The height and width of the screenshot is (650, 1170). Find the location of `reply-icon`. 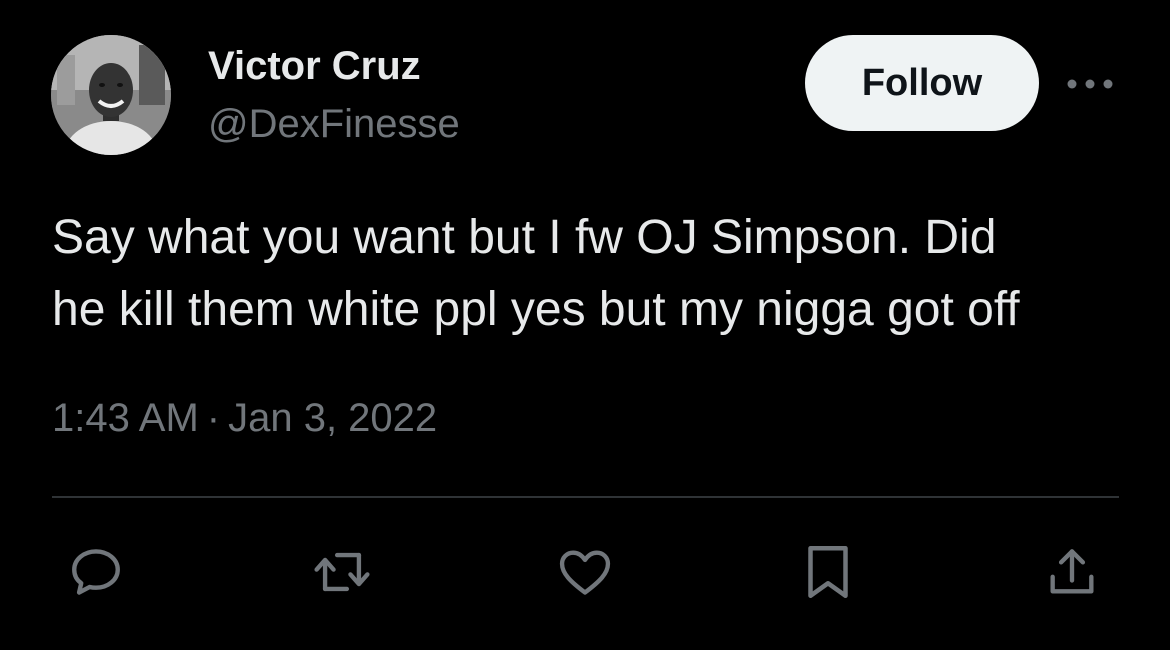

reply-icon is located at coordinates (96, 572).